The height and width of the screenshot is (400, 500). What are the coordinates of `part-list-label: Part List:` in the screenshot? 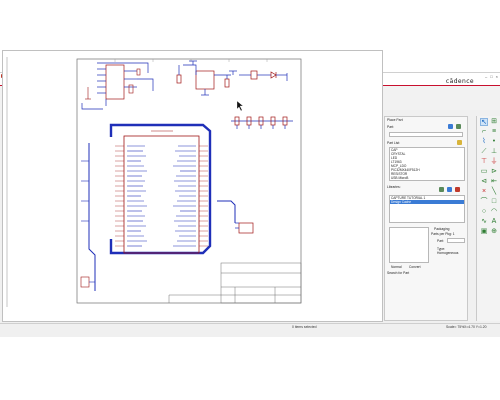 It's located at (394, 143).